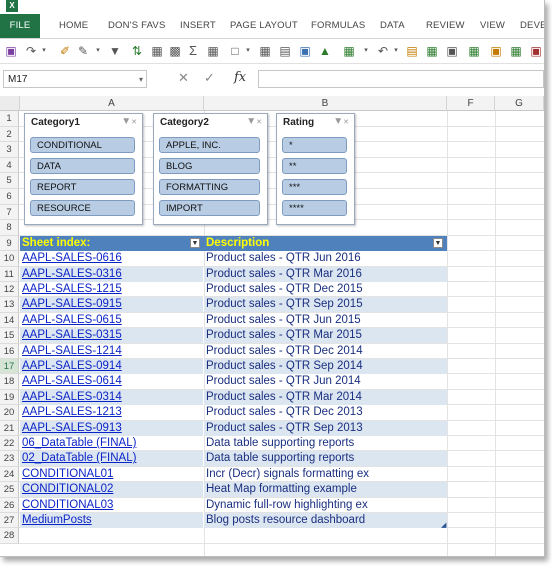  What do you see at coordinates (492, 26) in the screenshot?
I see `tab-view: VIEW` at bounding box center [492, 26].